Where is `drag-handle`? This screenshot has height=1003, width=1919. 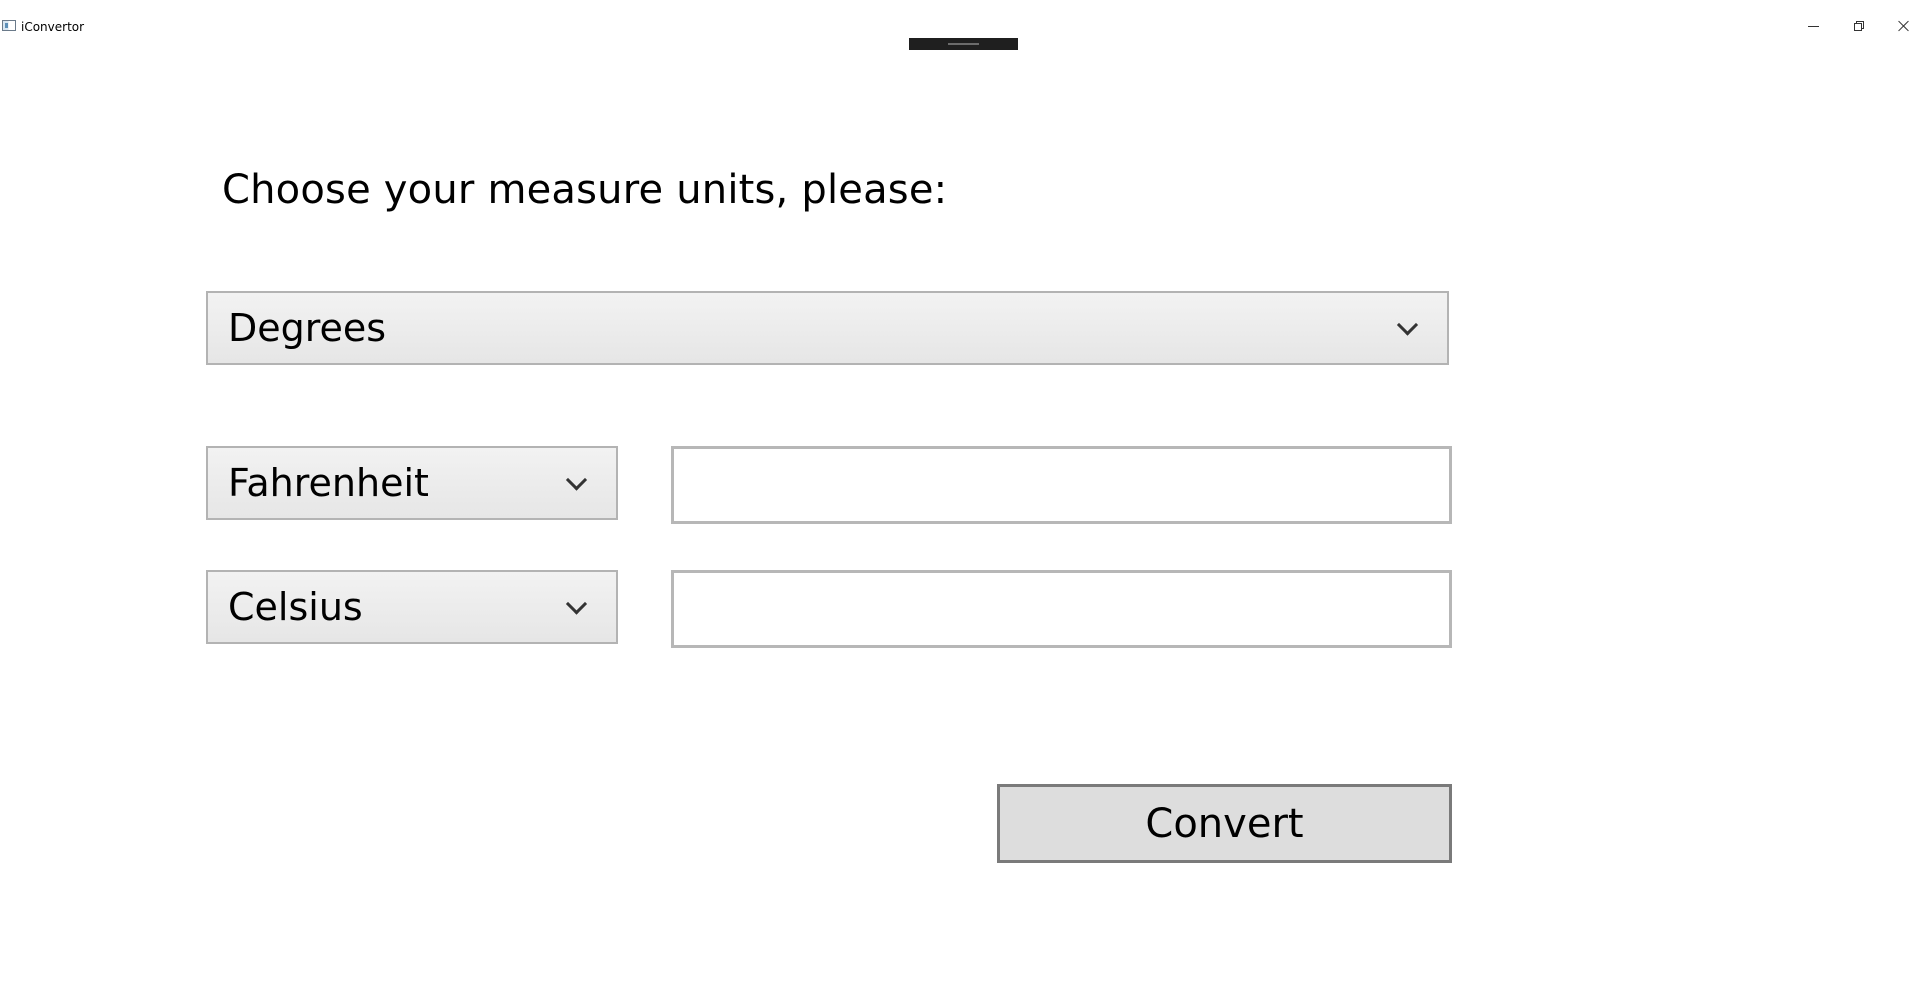
drag-handle is located at coordinates (963, 44).